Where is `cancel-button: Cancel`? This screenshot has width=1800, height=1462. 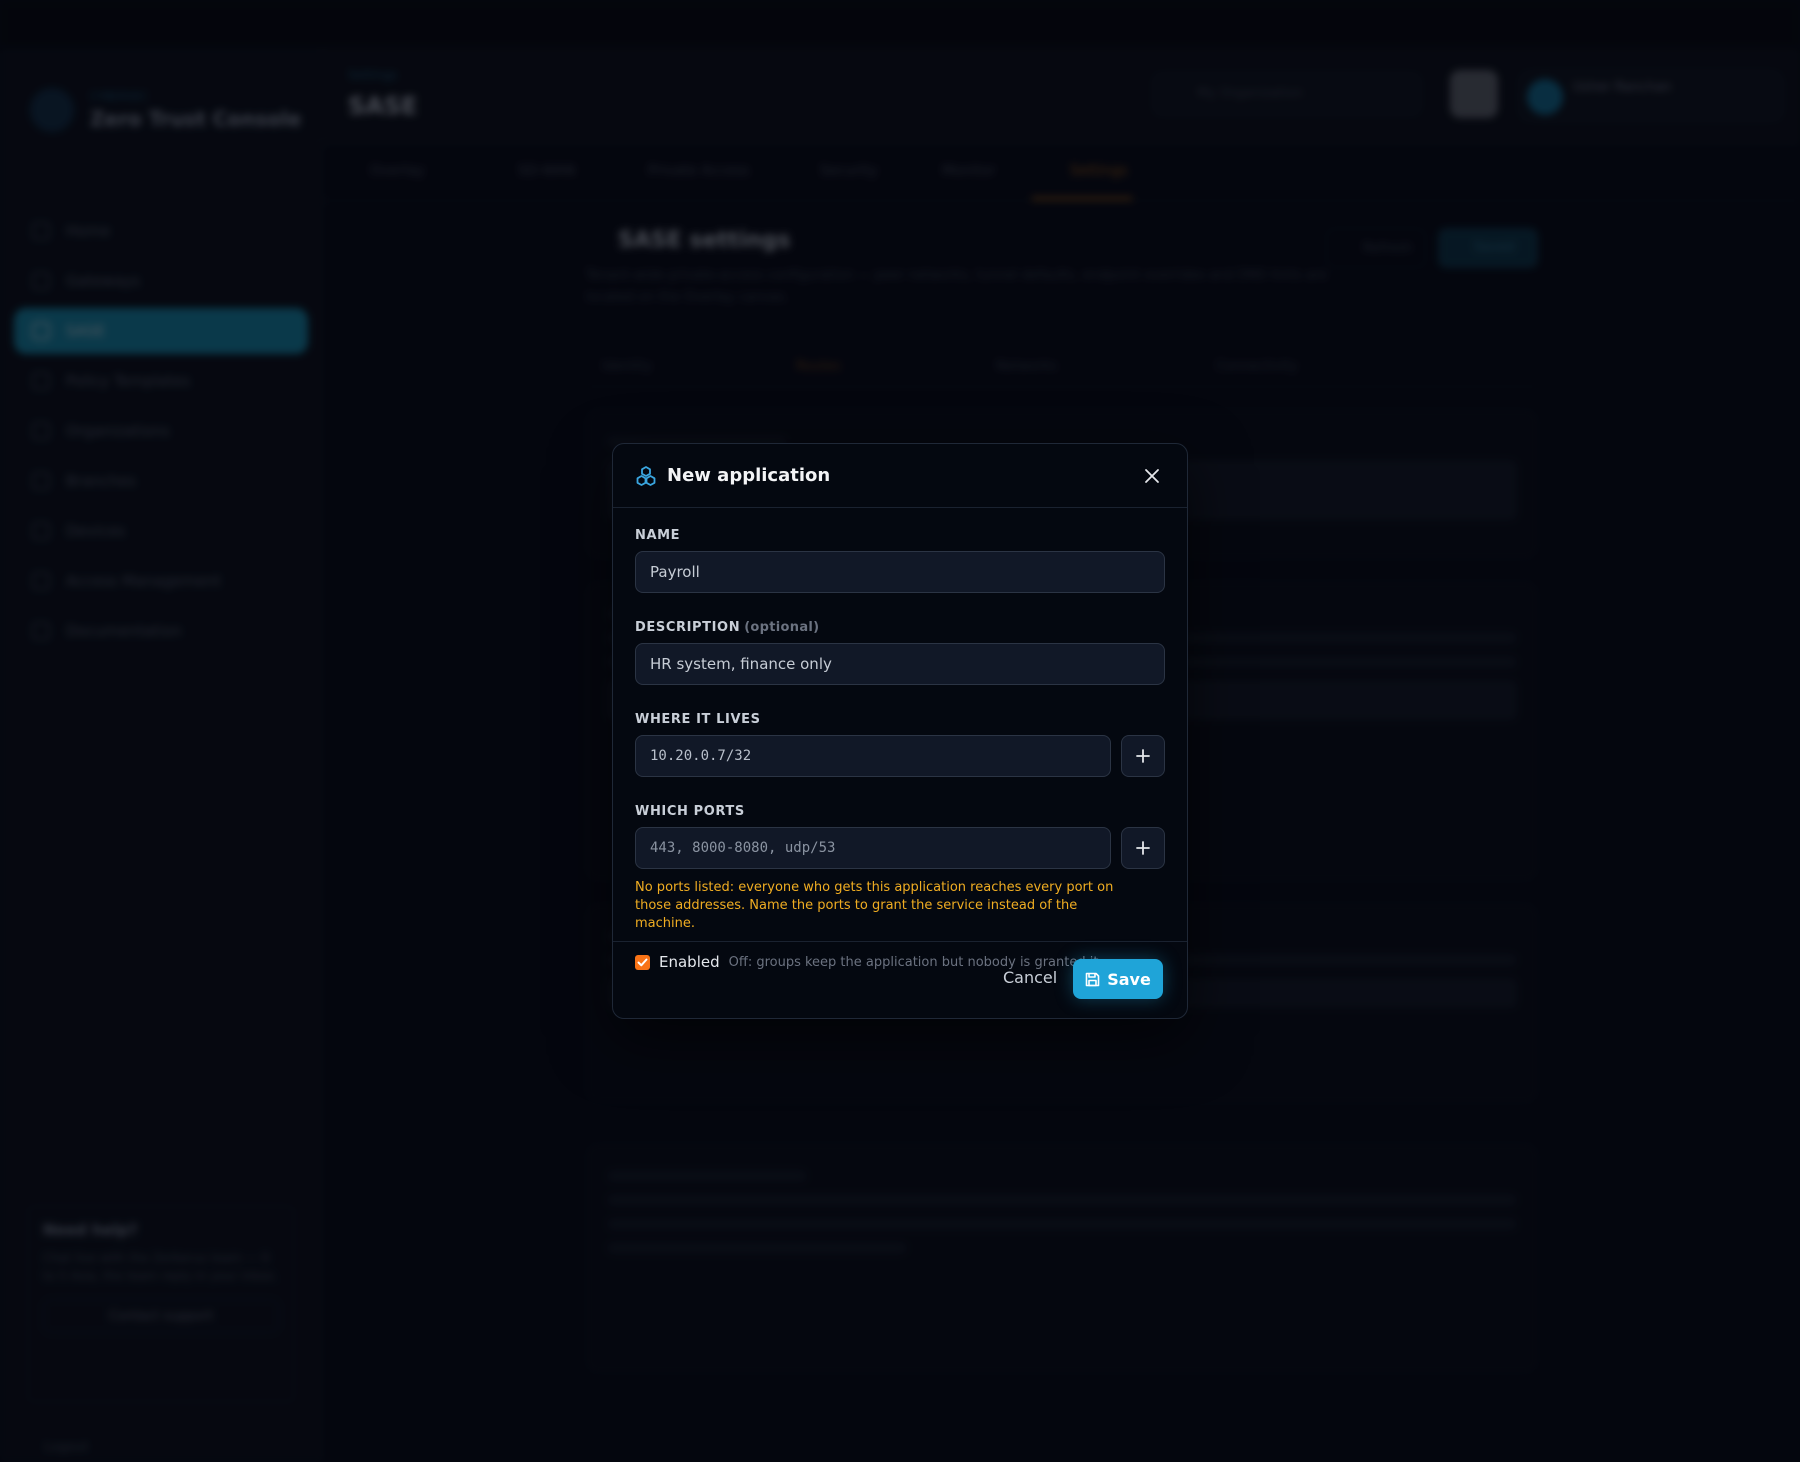
cancel-button: Cancel is located at coordinates (1030, 977).